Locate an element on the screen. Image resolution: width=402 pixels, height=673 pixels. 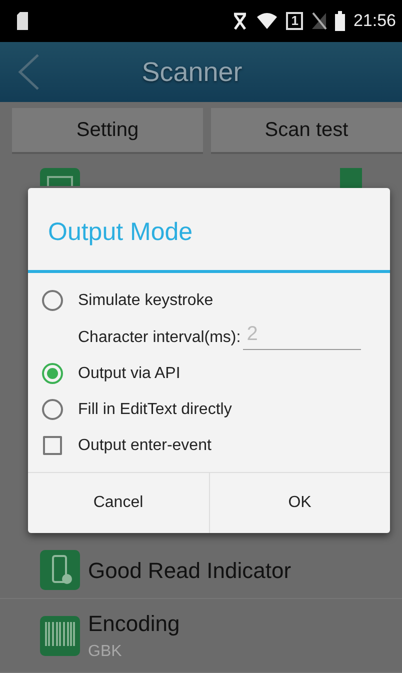
monitor-icon is located at coordinates (60, 177).